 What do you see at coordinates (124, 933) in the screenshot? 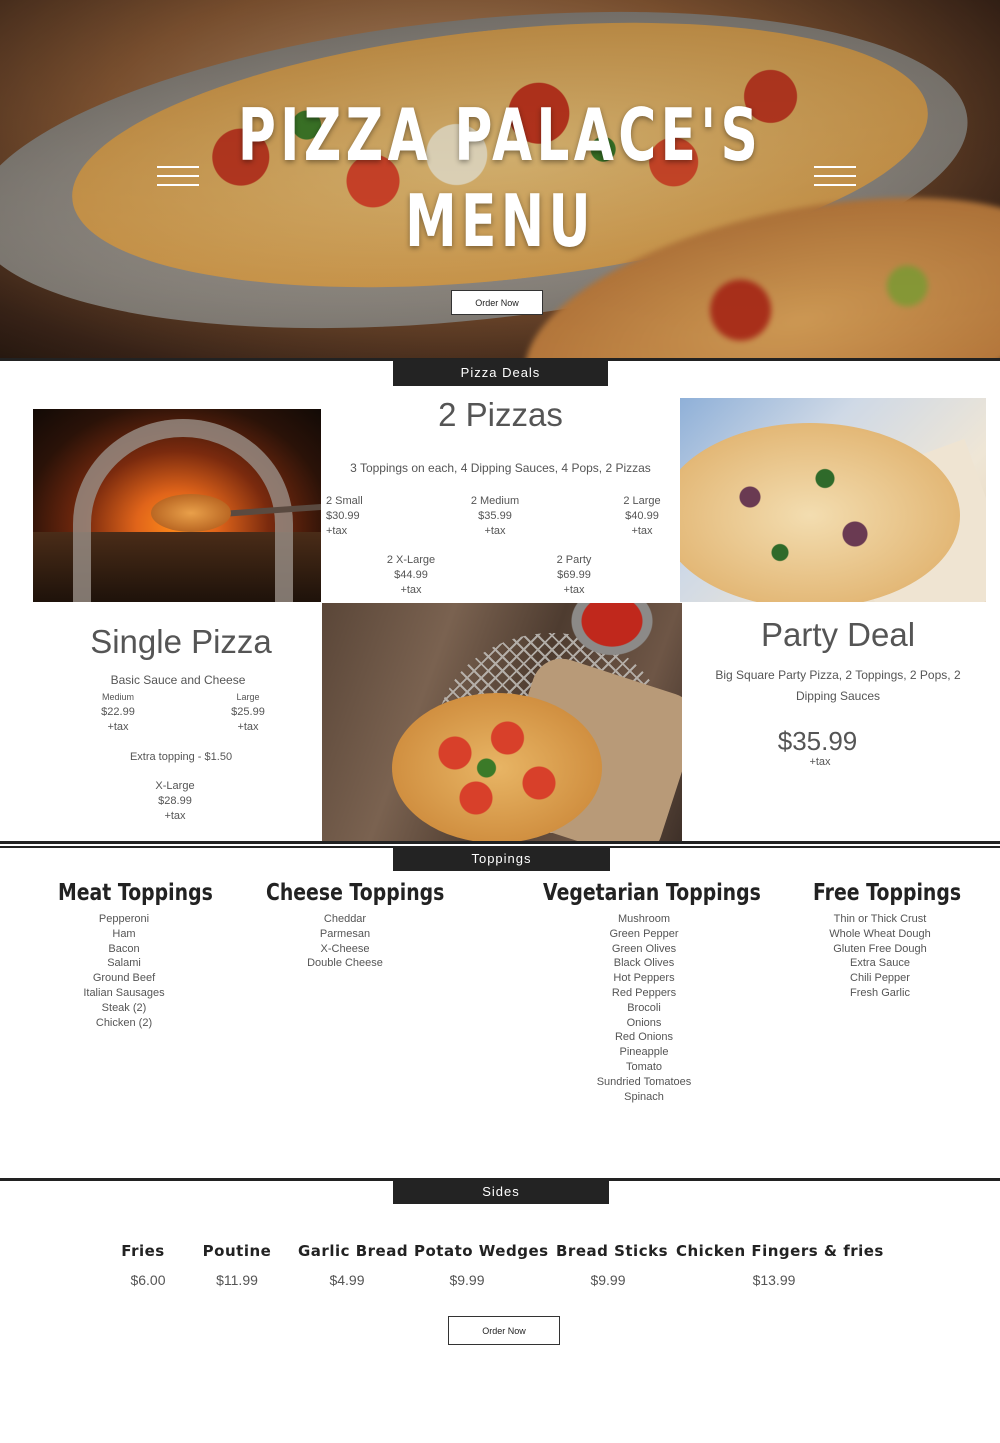
I see `list-item: Ham` at bounding box center [124, 933].